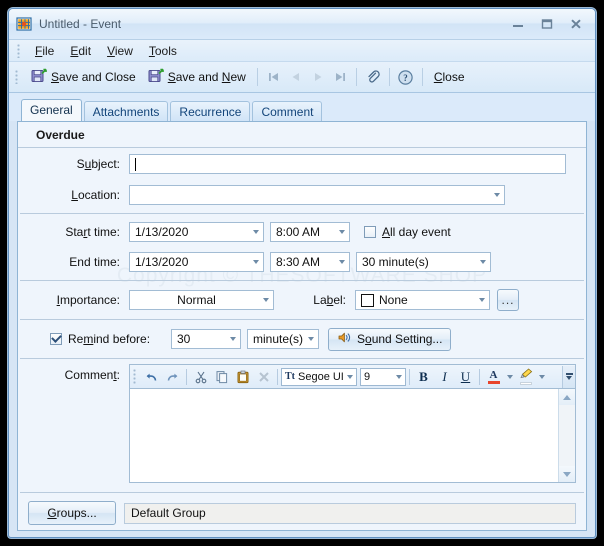  What do you see at coordinates (56, 339) in the screenshot?
I see `remind-checkbox-box` at bounding box center [56, 339].